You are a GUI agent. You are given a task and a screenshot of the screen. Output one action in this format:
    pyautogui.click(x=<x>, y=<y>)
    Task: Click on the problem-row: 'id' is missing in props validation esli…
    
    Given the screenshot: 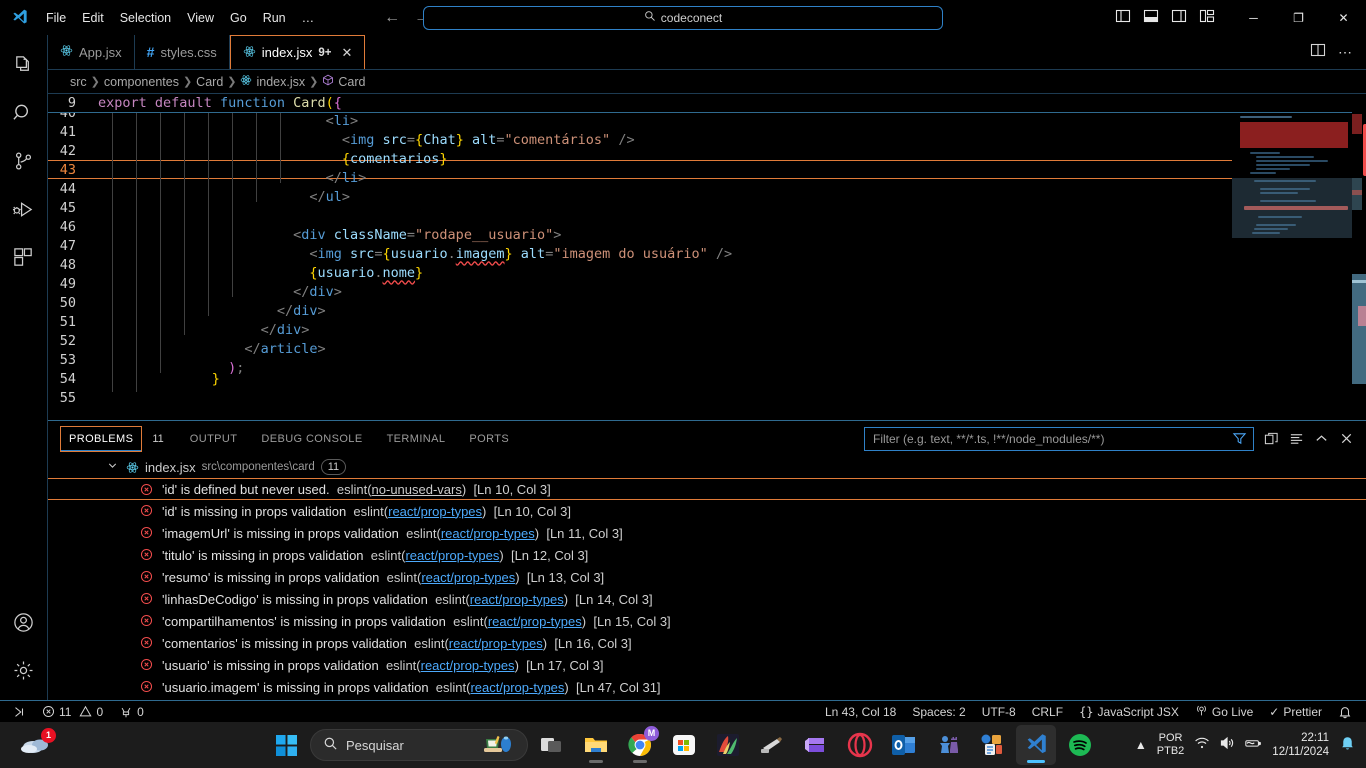 What is the action you would take?
    pyautogui.click(x=707, y=511)
    